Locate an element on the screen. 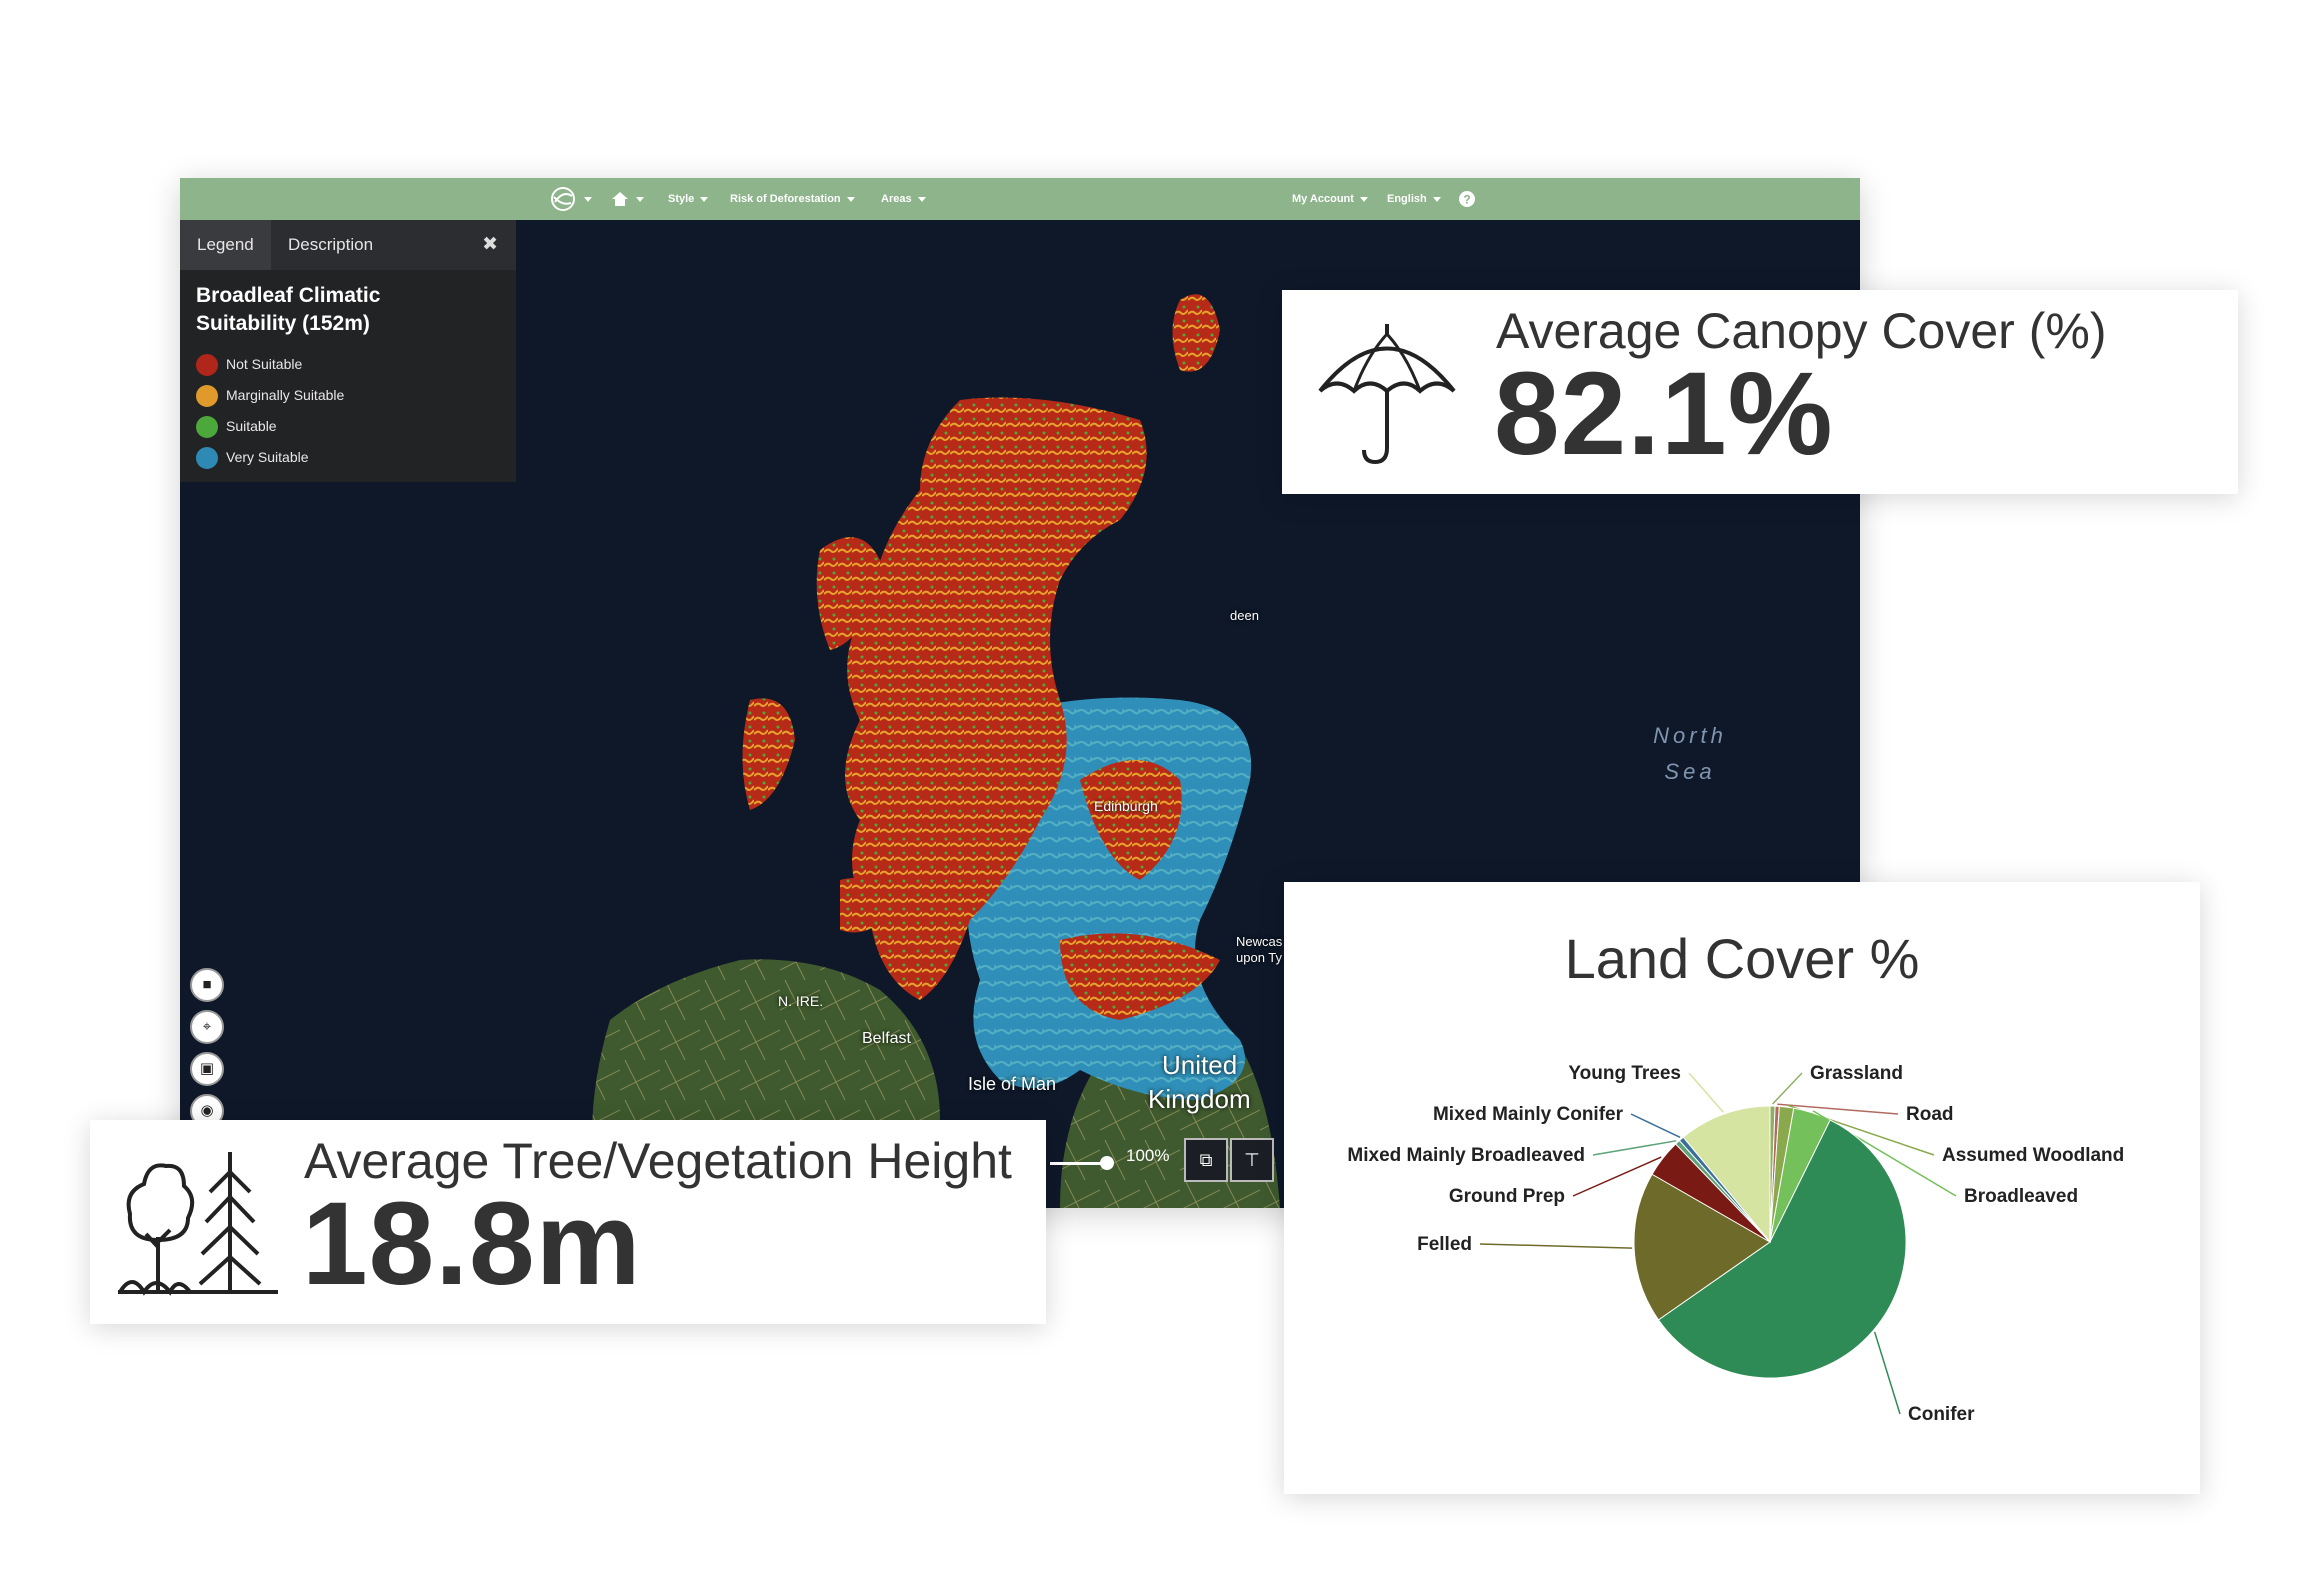  nav-my-account: My Account is located at coordinates (1330, 199).